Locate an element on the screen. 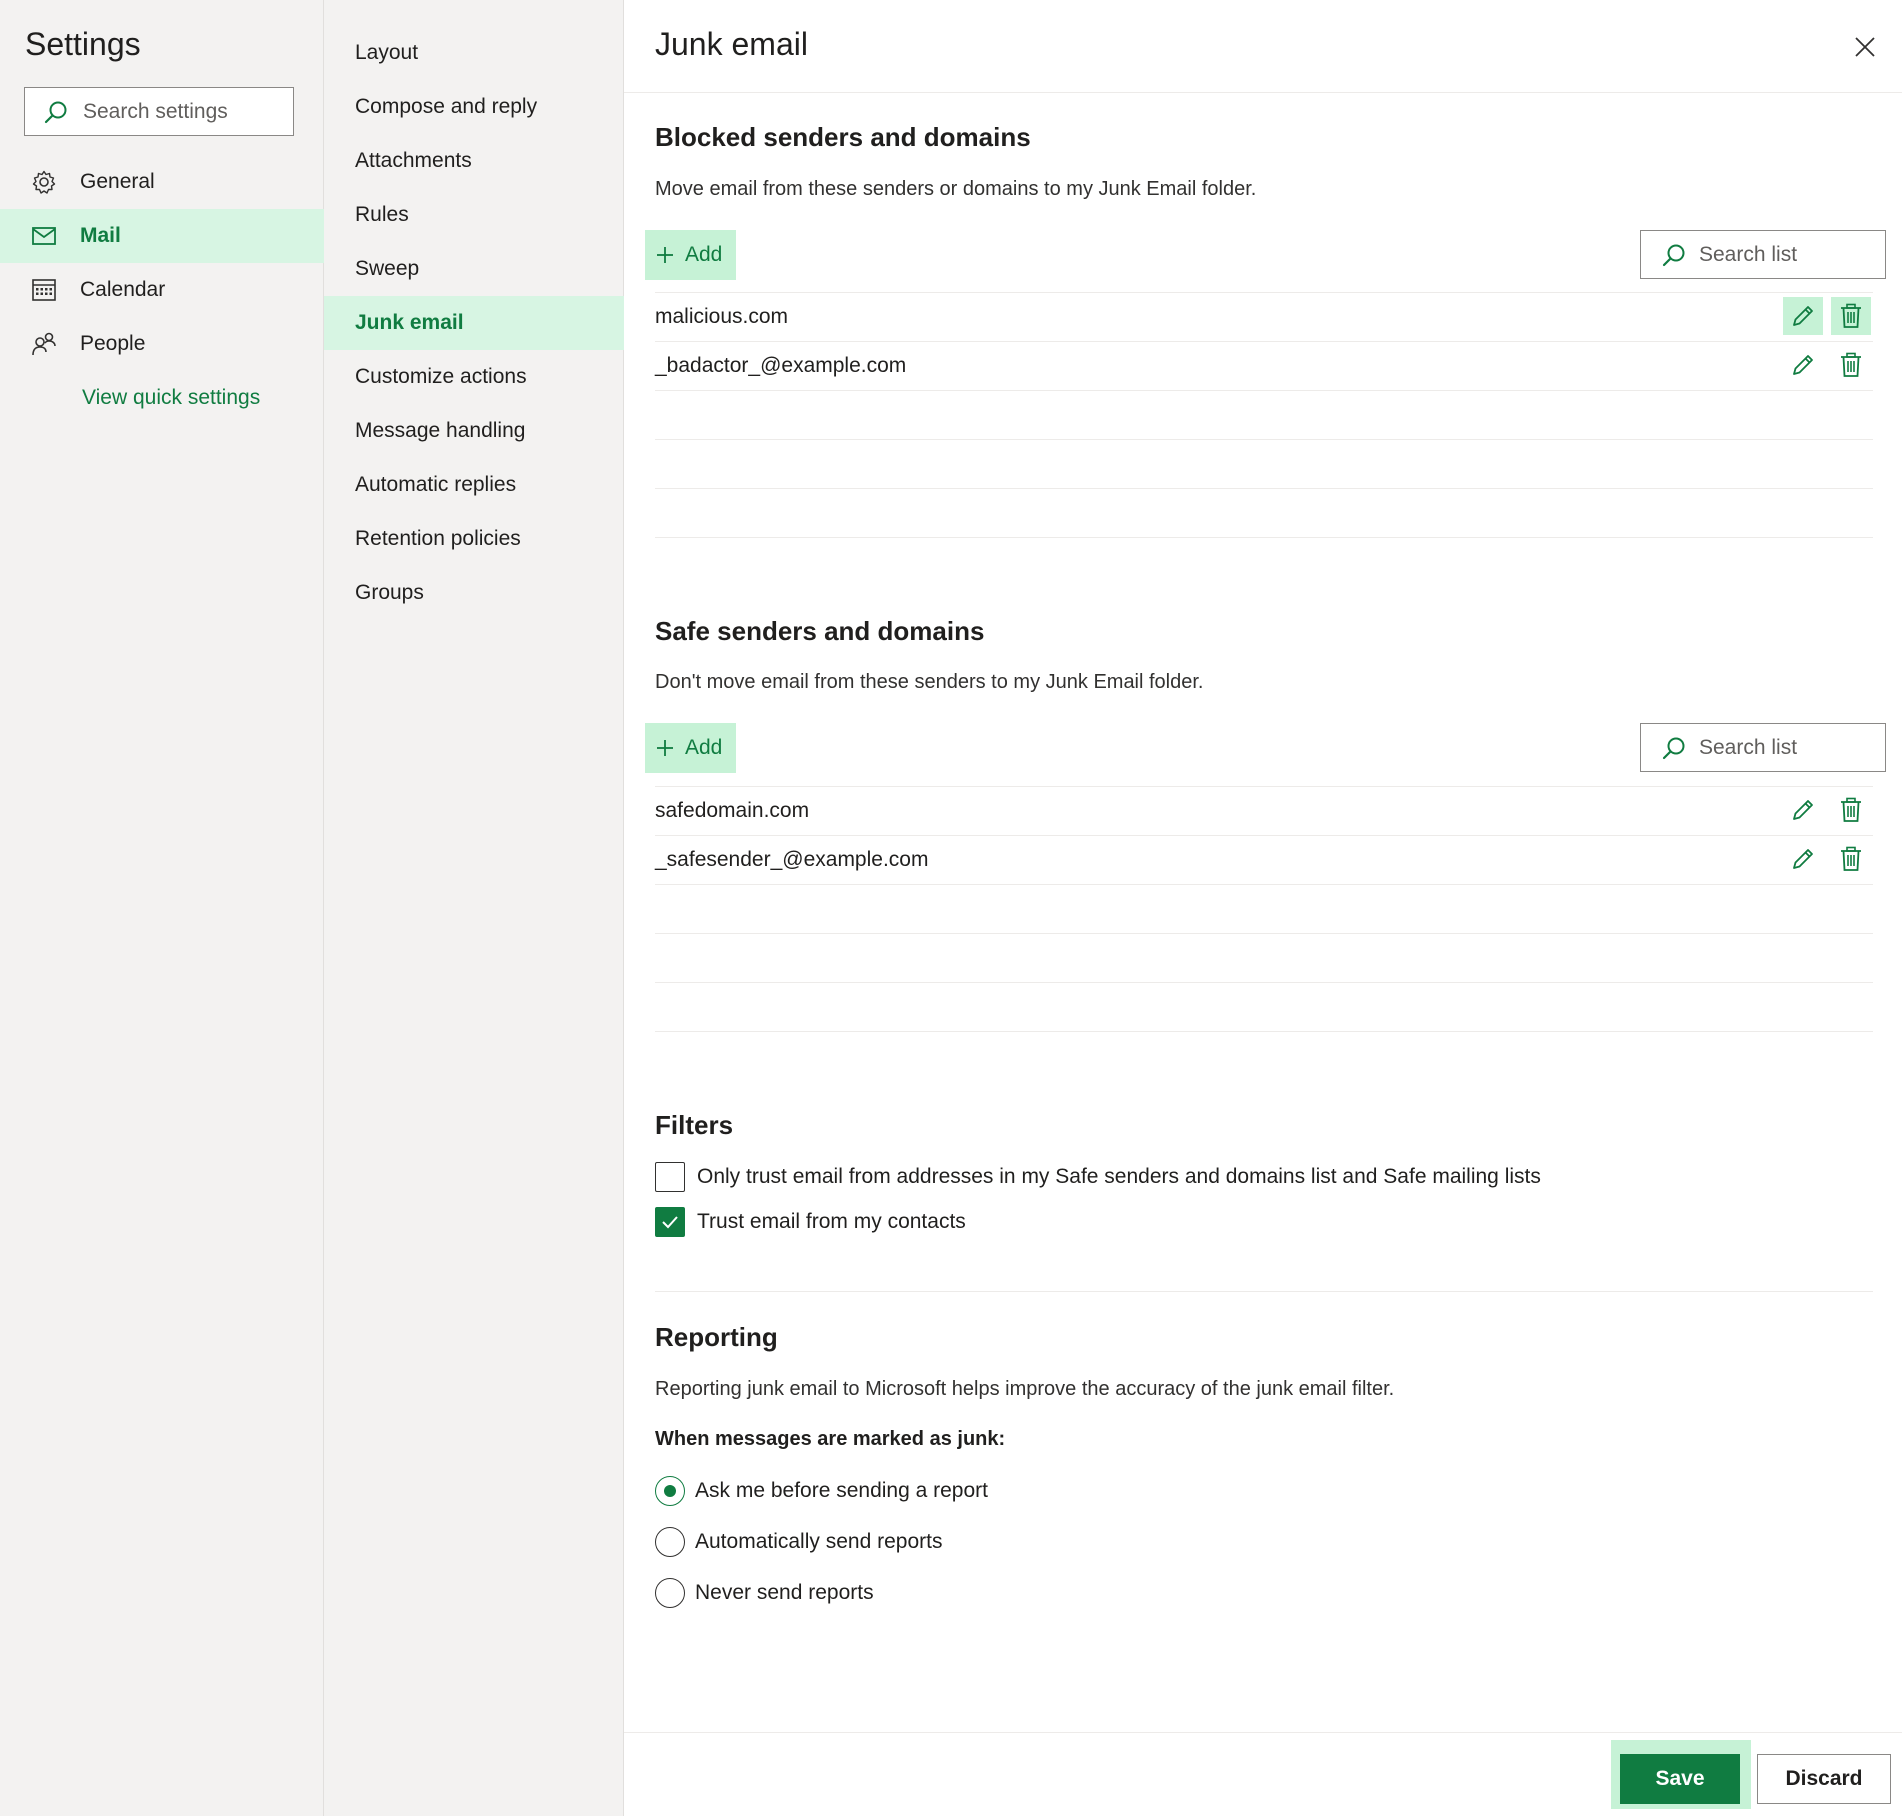 The image size is (1902, 1816). report-option-automatic: Automatically send reports is located at coordinates (798, 1542).